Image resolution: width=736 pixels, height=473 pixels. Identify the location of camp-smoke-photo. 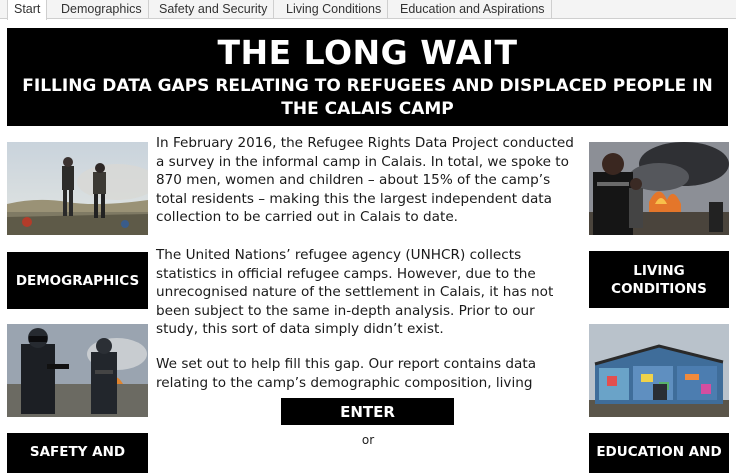
(77, 188).